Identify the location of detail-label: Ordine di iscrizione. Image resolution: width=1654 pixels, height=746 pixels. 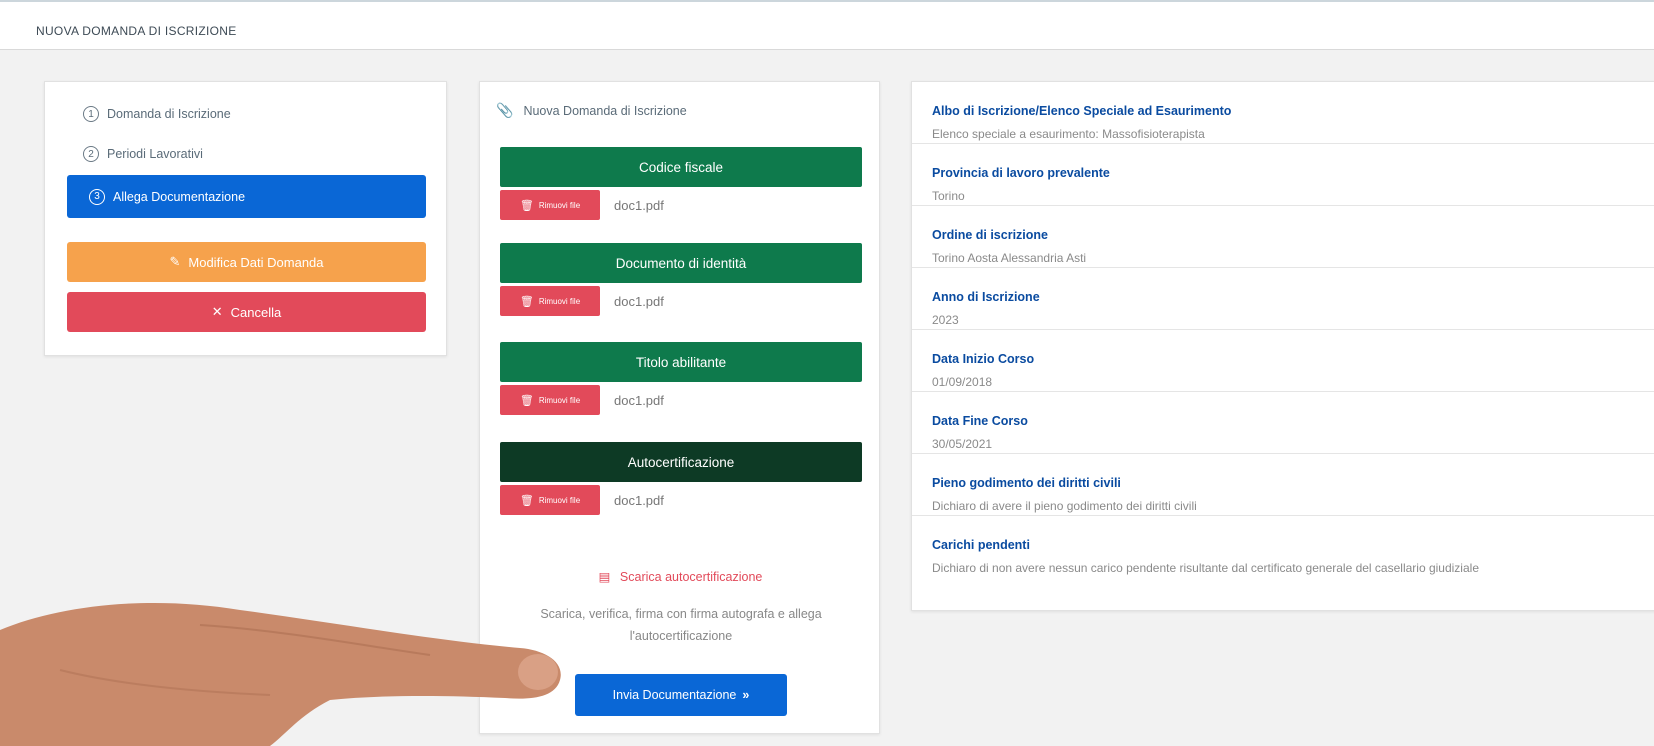
(990, 235).